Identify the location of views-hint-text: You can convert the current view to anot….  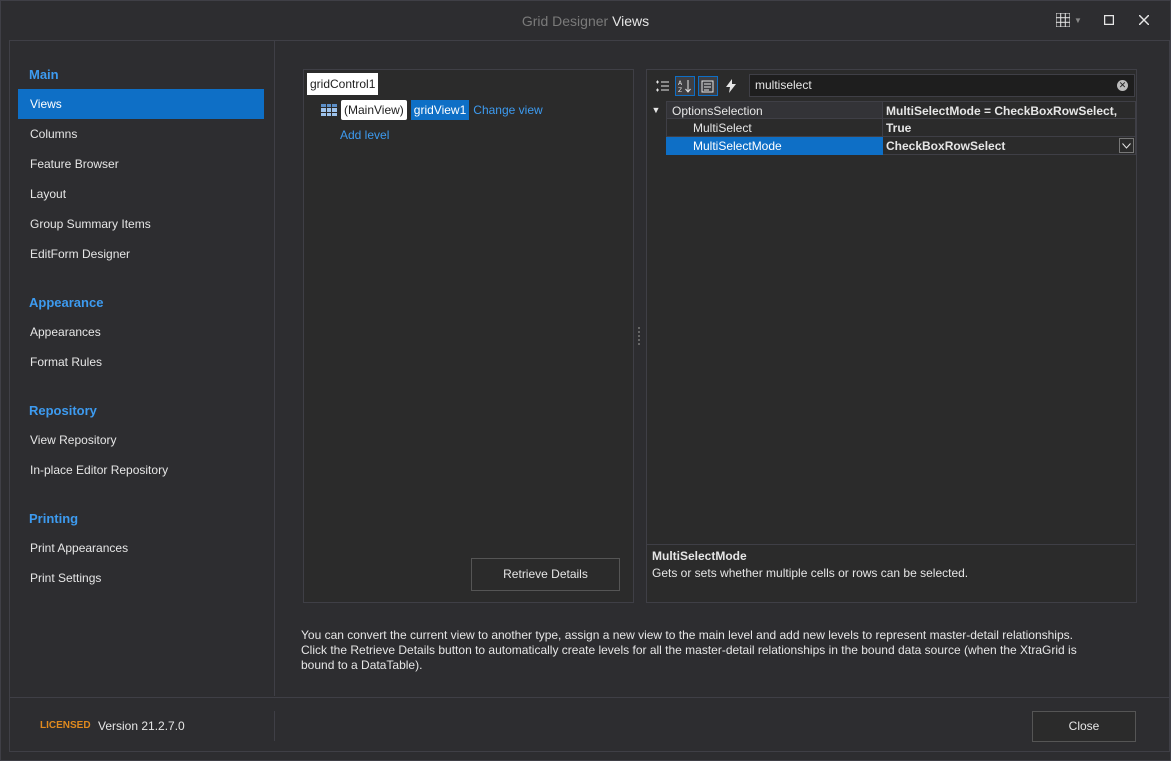
(721, 650).